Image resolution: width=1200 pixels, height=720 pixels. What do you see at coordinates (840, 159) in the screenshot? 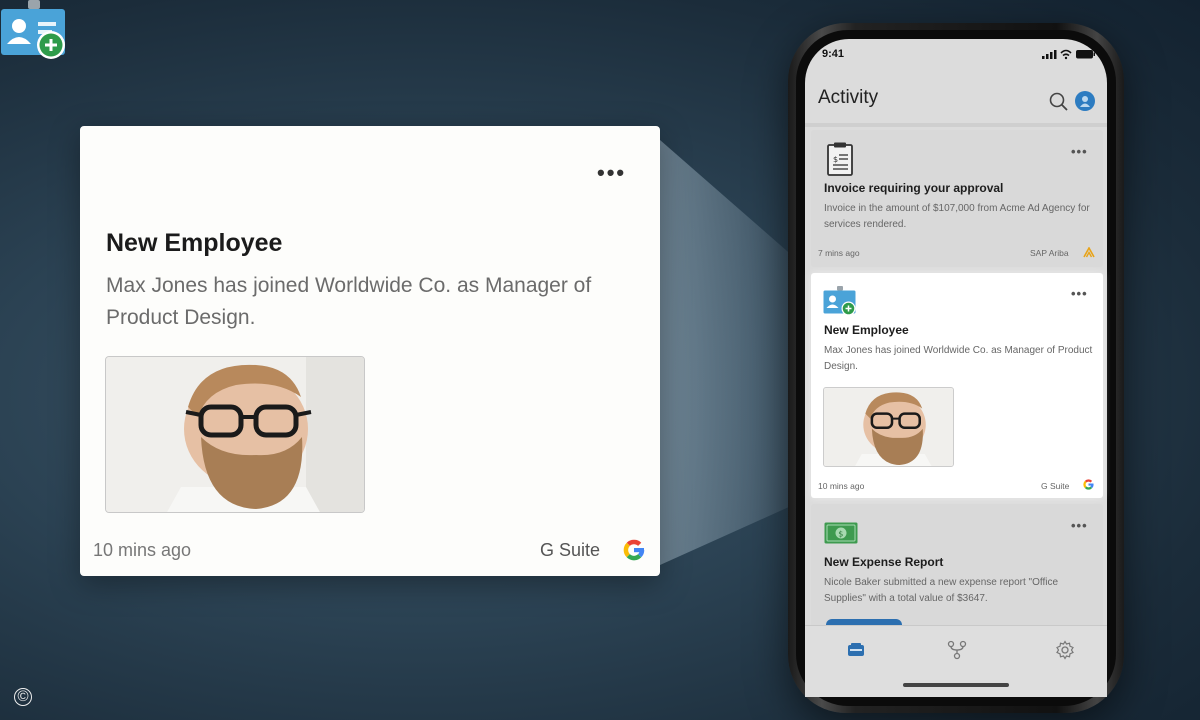
I see `invoice-clipboard-icon: $` at bounding box center [840, 159].